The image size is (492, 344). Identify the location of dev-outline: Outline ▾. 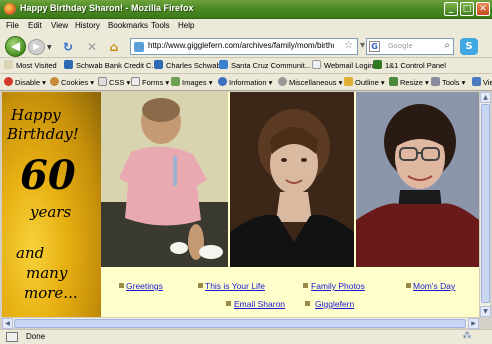
(364, 82).